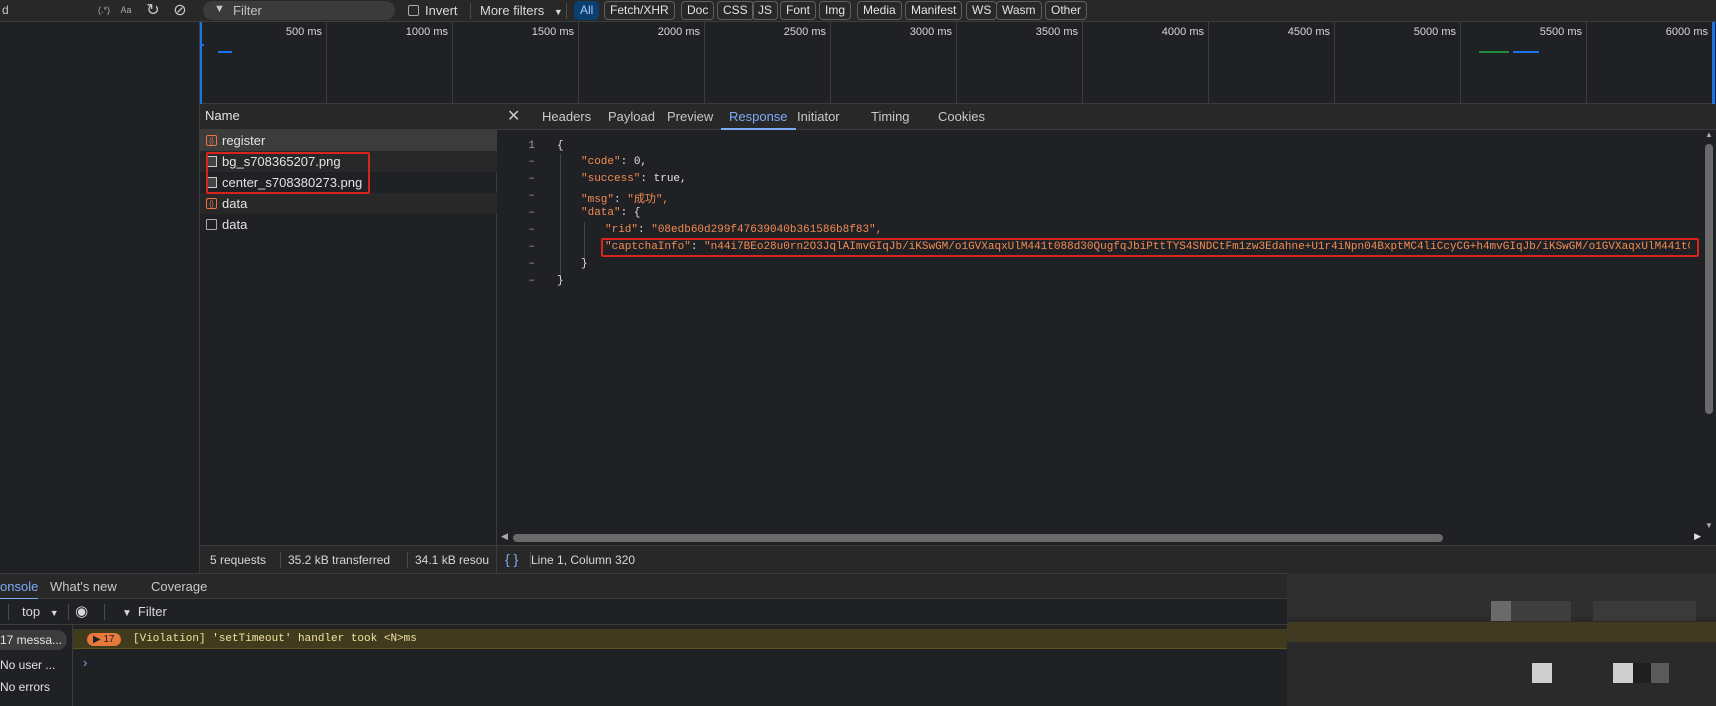 The width and height of the screenshot is (1716, 706). I want to click on json-value: true,, so click(670, 179).